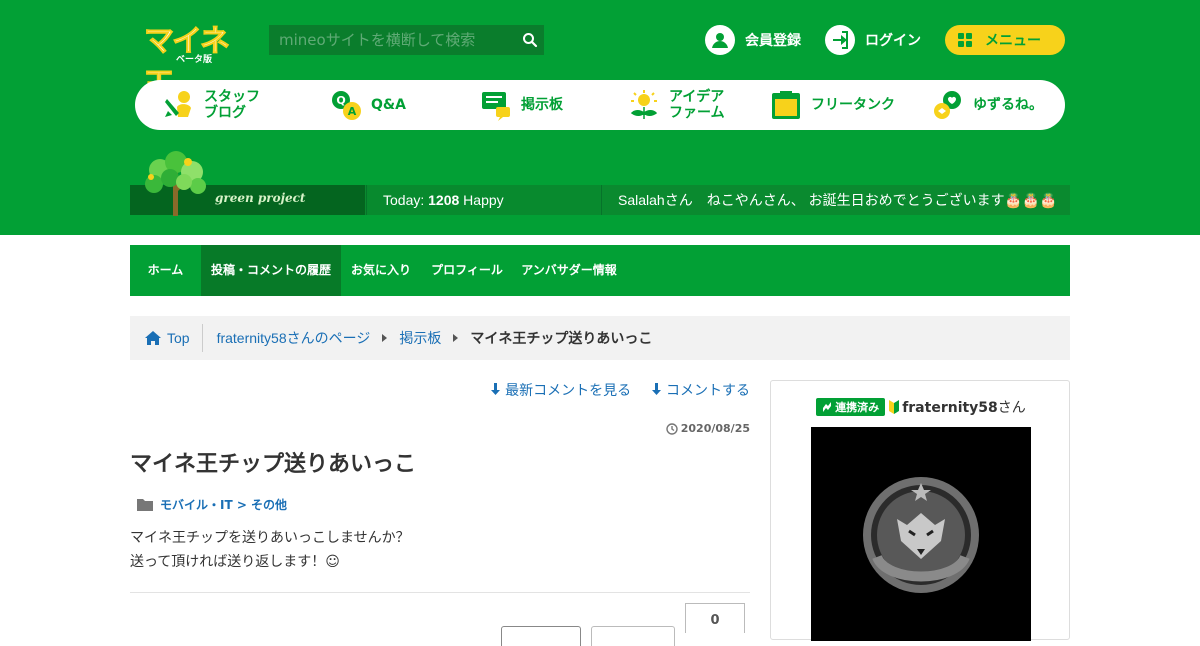  I want to click on avatar, so click(921, 534).